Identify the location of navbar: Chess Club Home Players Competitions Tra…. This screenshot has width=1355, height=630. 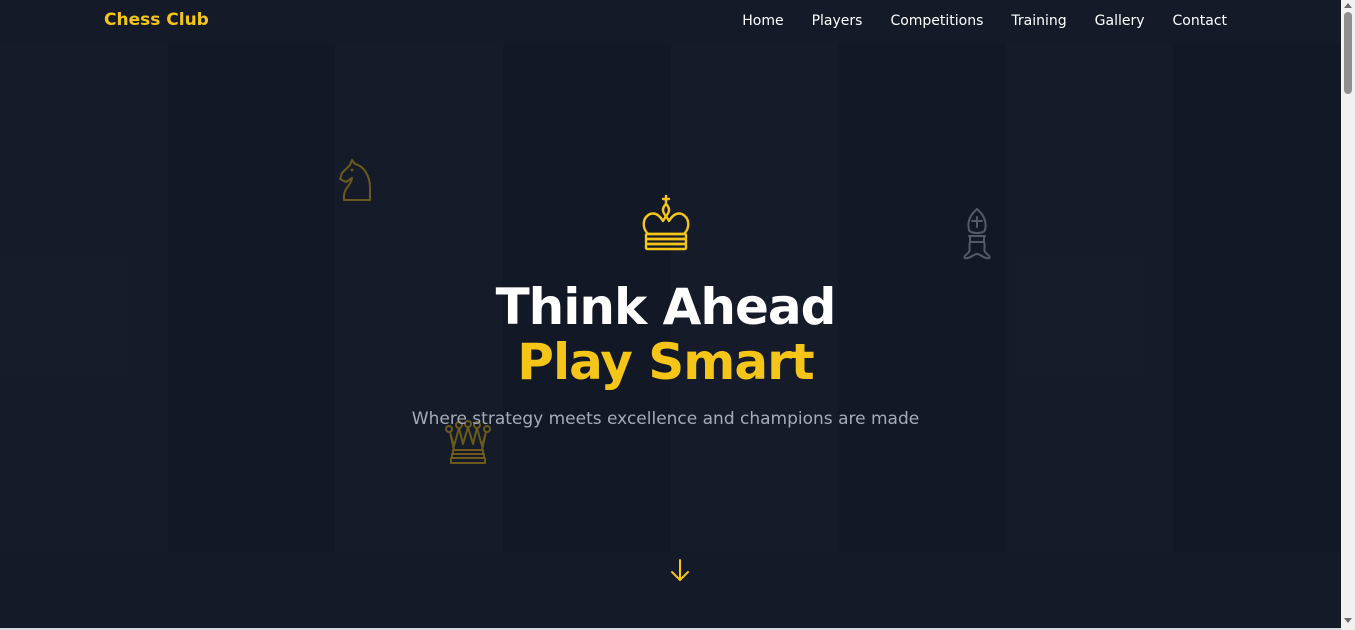
(670, 22).